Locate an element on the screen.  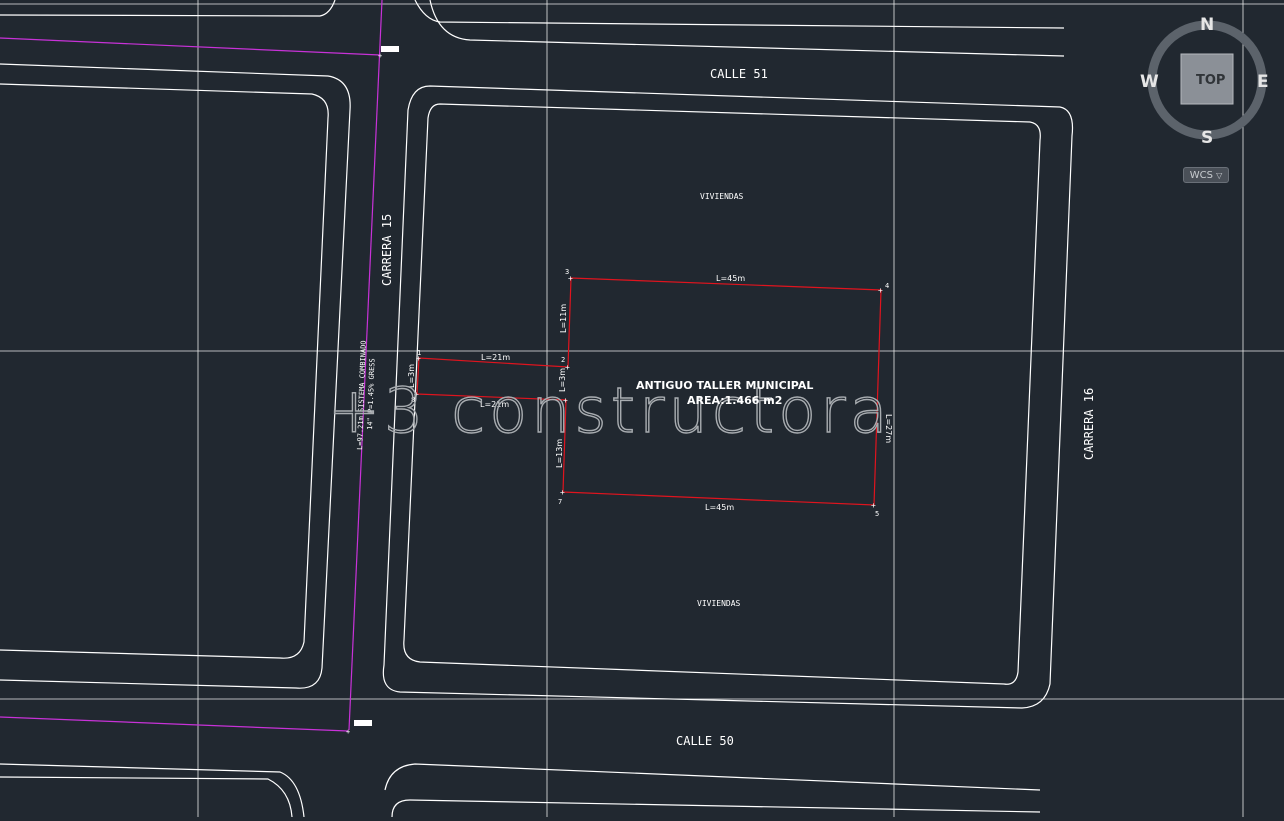
wcs-menu-button: WCS ▽ is located at coordinates (1206, 175).